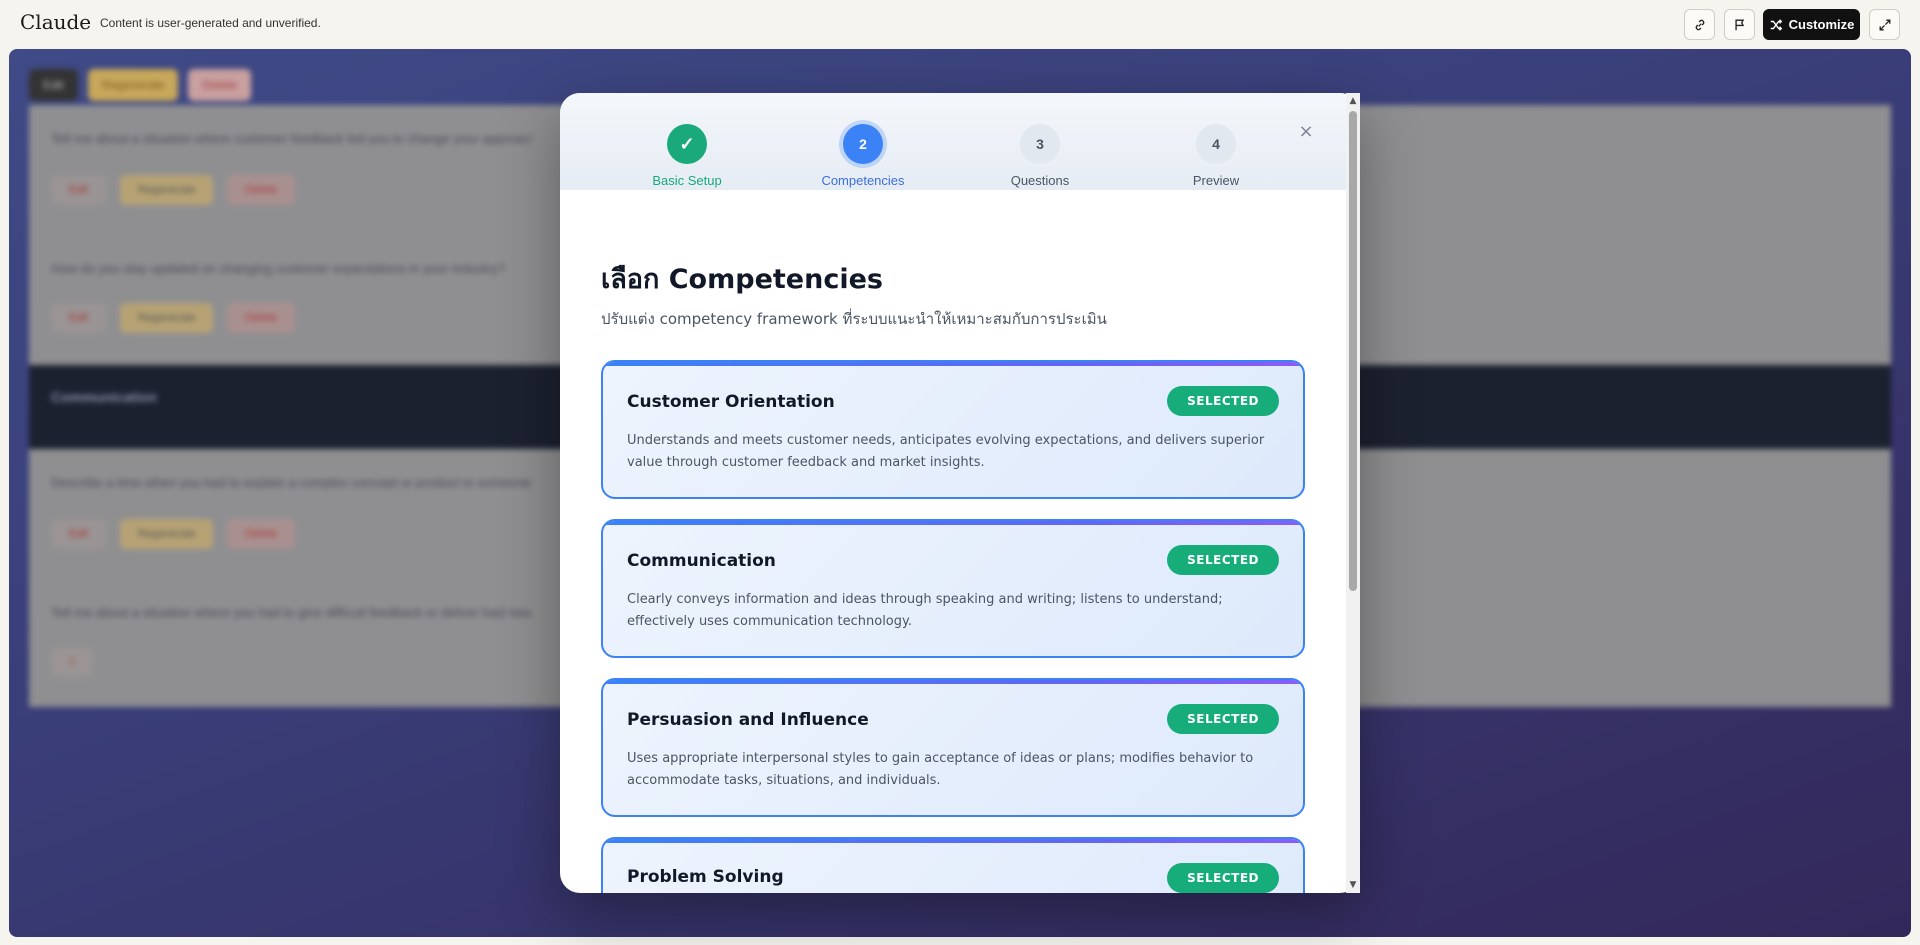 The height and width of the screenshot is (945, 1920). Describe the element at coordinates (1776, 24) in the screenshot. I see `shuffle-icon` at that location.